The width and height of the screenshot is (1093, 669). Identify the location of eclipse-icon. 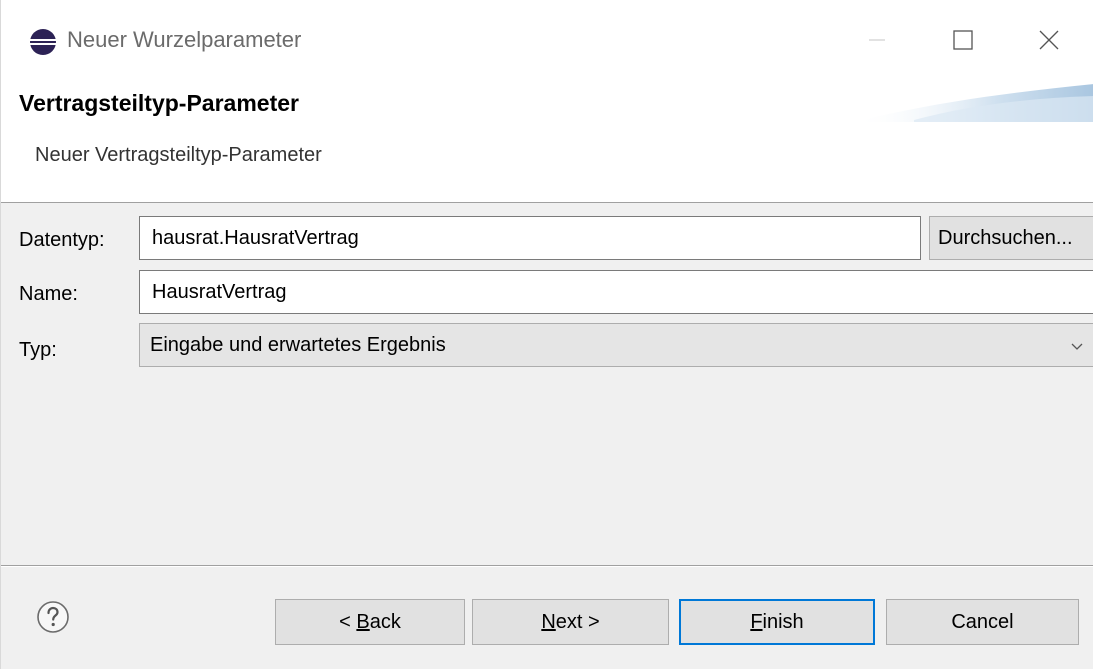
(43, 42).